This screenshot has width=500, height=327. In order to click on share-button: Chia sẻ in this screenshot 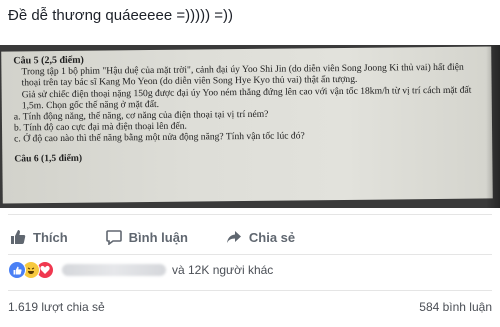, I will do `click(260, 237)`.